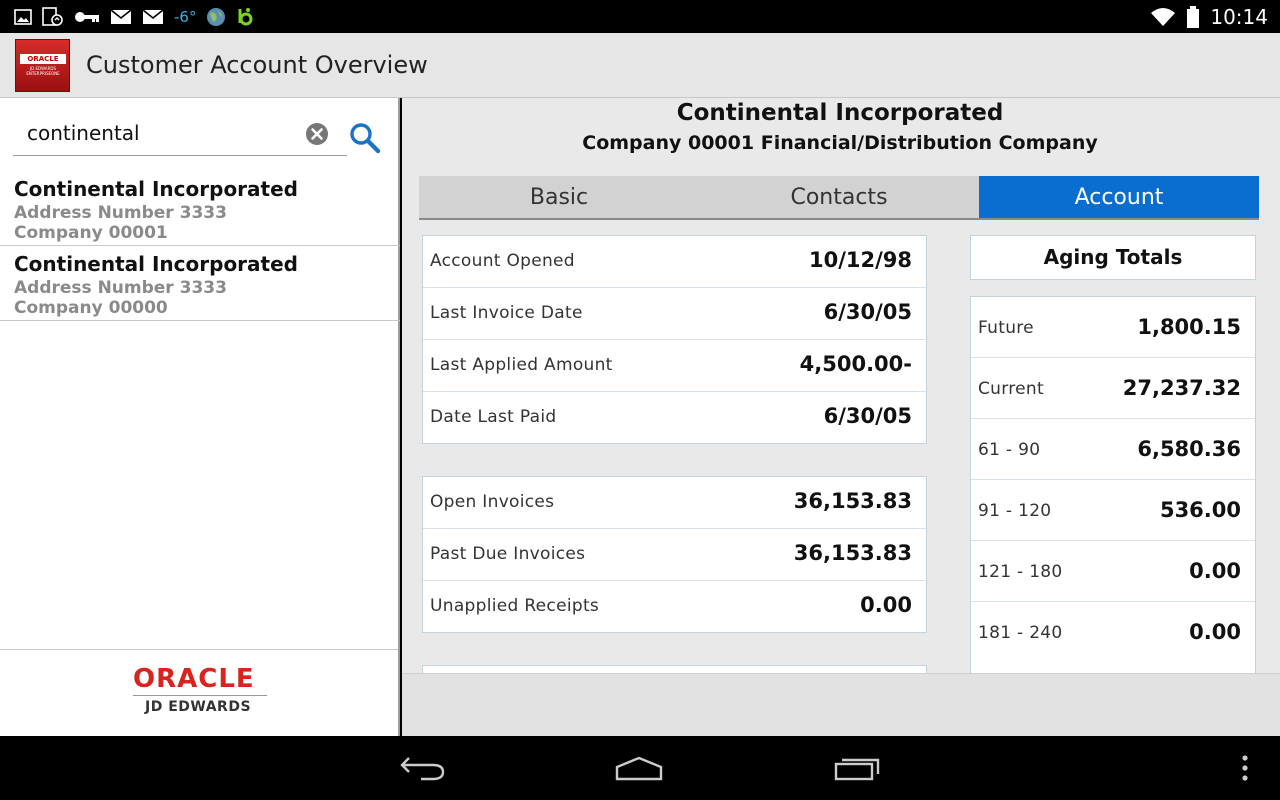  What do you see at coordinates (1239, 17) in the screenshot?
I see `clock: 10:14` at bounding box center [1239, 17].